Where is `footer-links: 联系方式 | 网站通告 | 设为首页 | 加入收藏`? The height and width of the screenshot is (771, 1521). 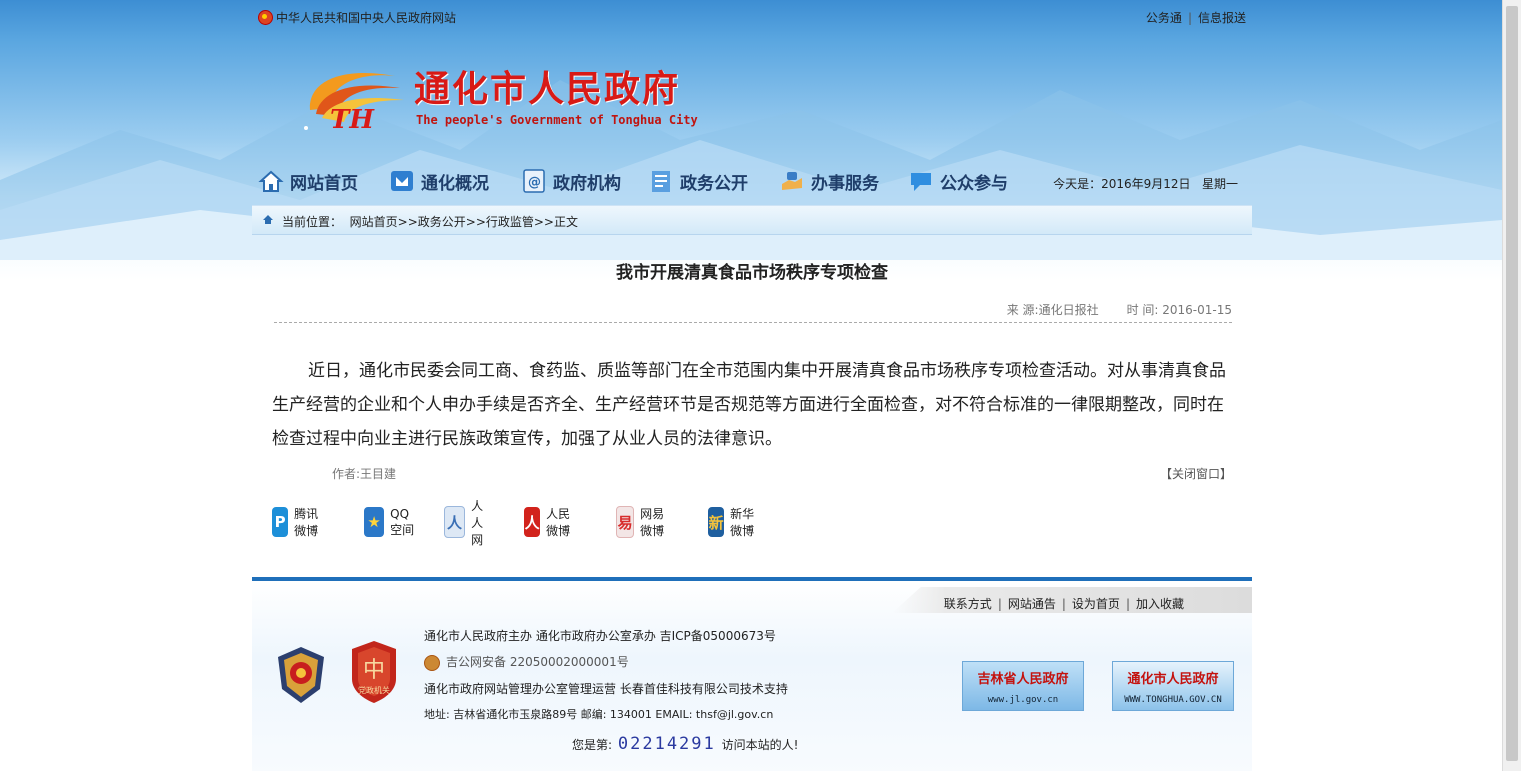 footer-links: 联系方式 | 网站通告 | 设为首页 | 加入收藏 is located at coordinates (1072, 600).